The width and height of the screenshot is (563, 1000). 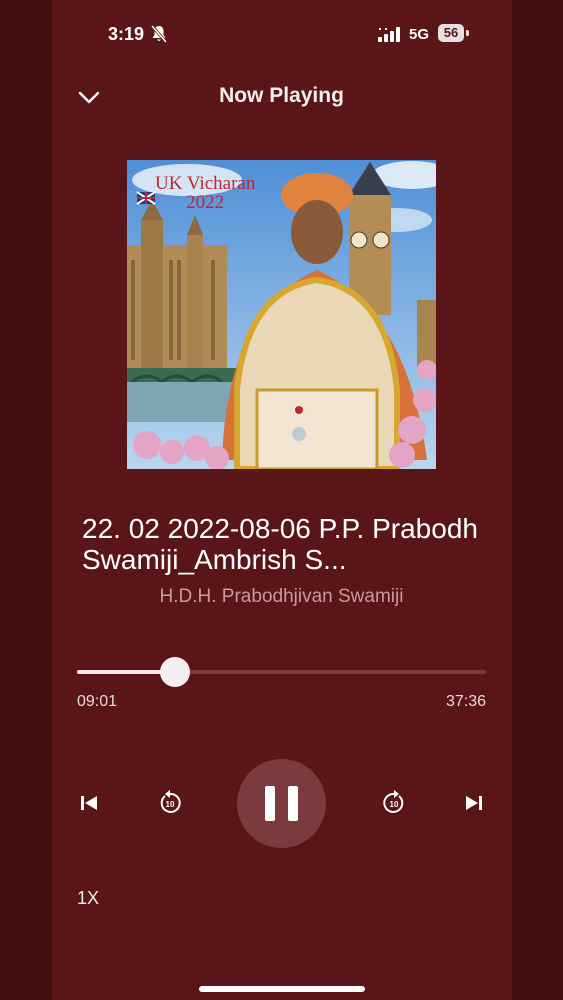 I want to click on artwork-caption-line2: 2022, so click(x=205, y=202).